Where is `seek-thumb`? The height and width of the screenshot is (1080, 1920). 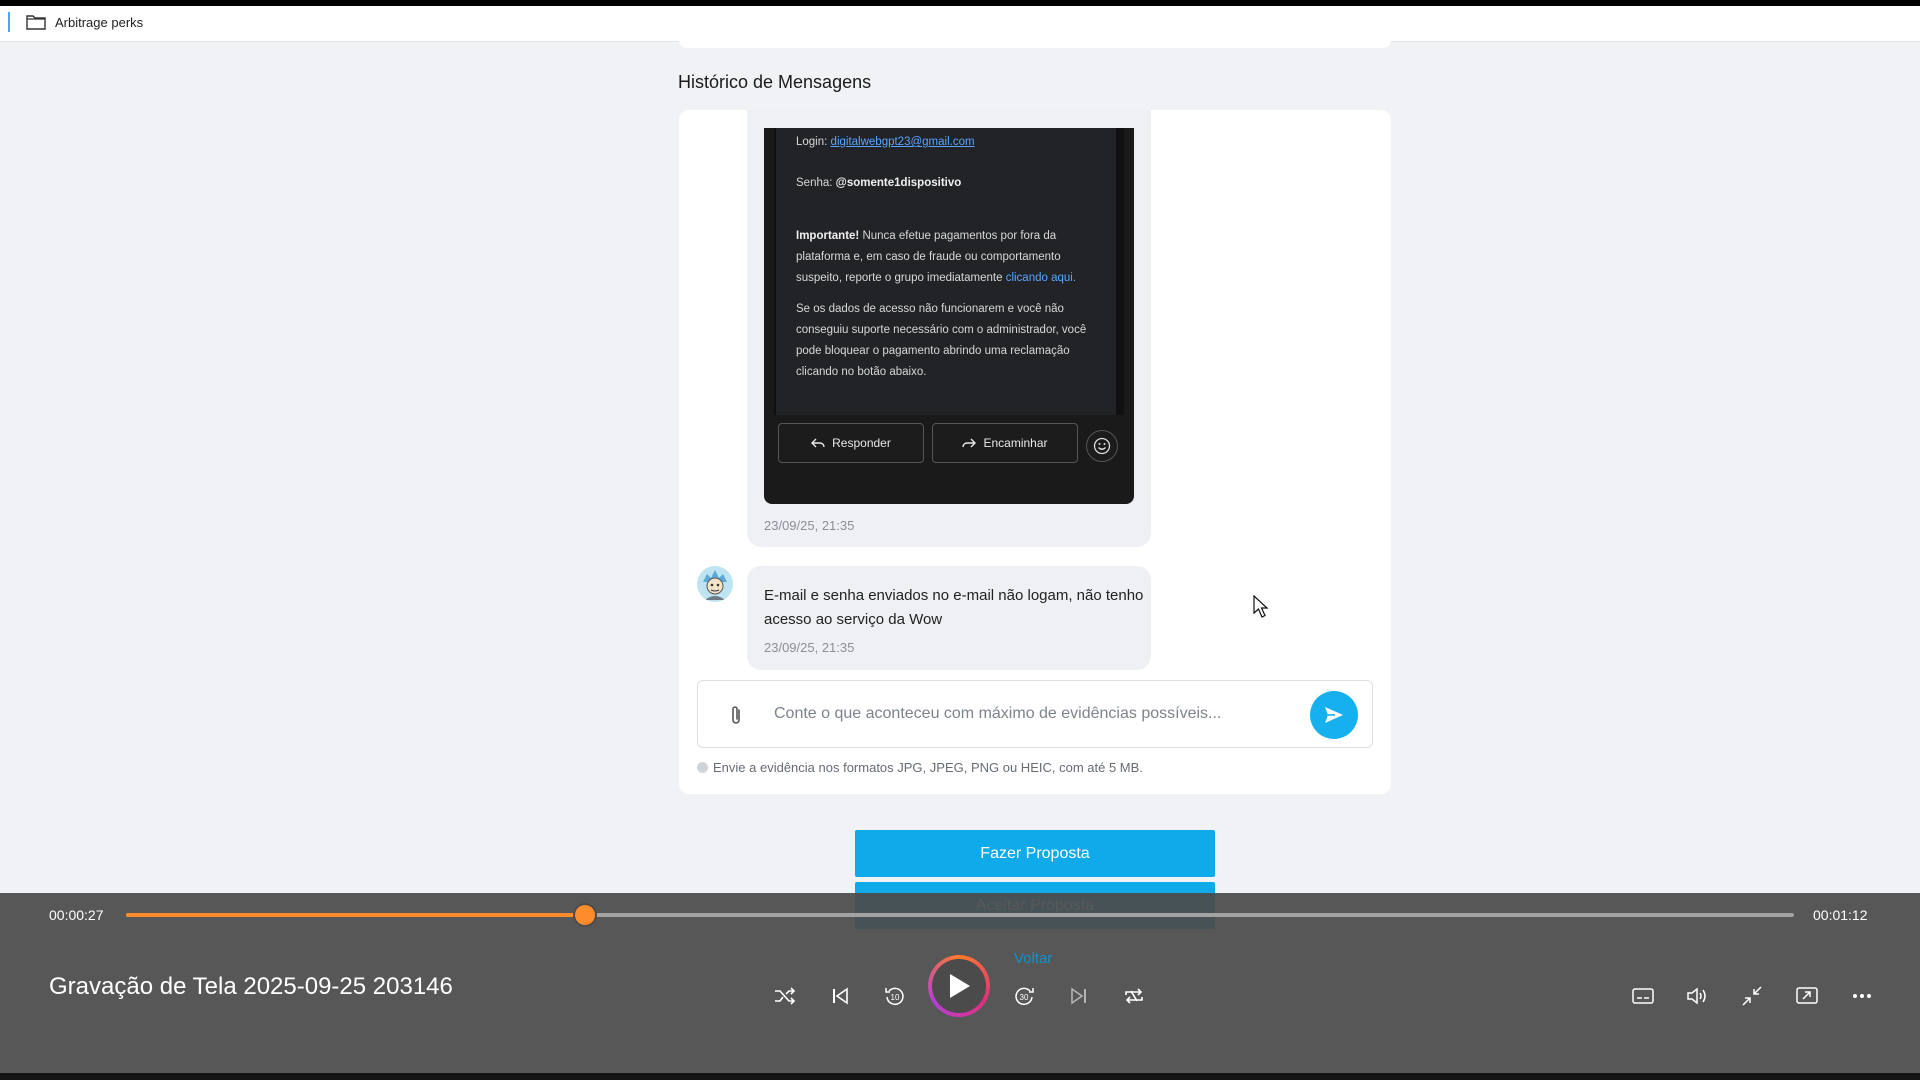
seek-thumb is located at coordinates (584, 915).